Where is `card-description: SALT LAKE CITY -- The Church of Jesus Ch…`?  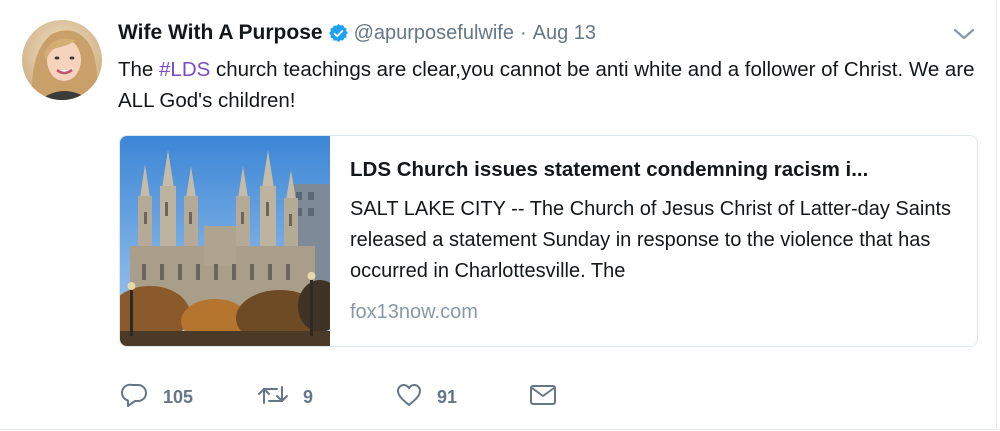 card-description: SALT LAKE CITY -- The Church of Jesus Ch… is located at coordinates (650, 240).